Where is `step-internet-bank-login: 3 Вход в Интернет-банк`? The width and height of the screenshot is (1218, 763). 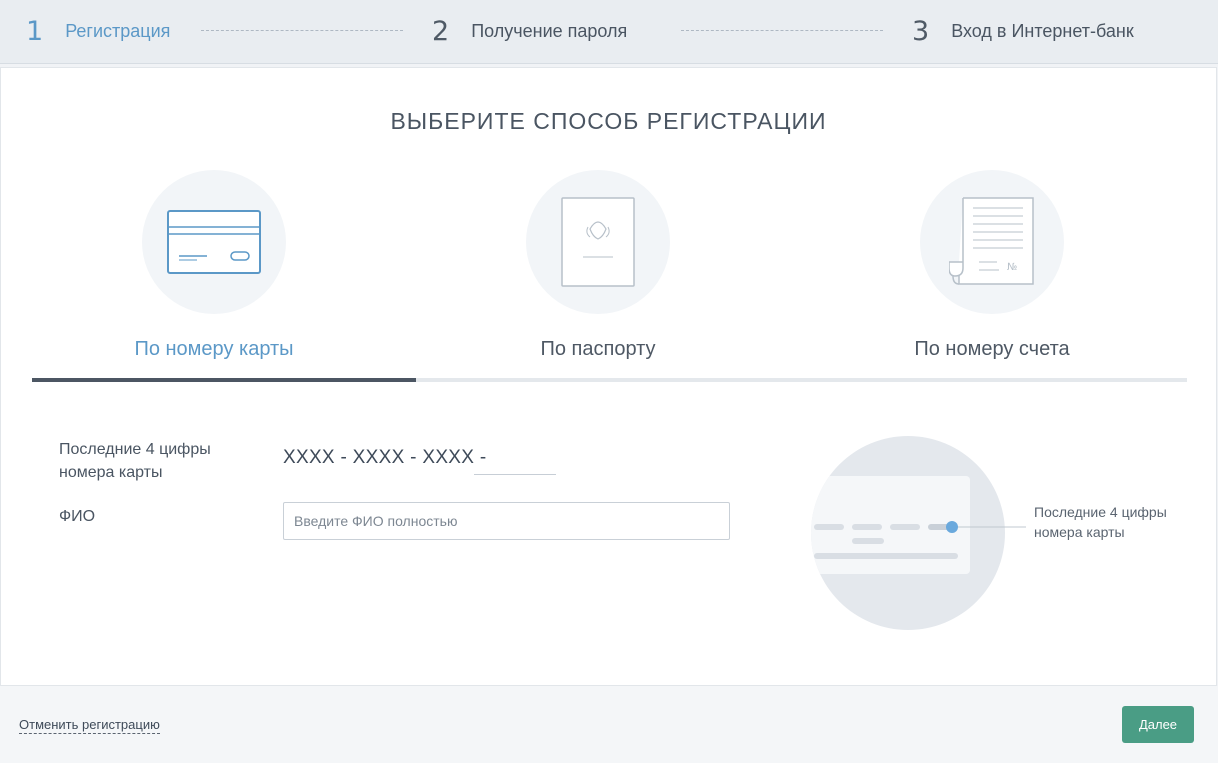
step-internet-bank-login: 3 Вход в Интернет-банк is located at coordinates (1023, 31).